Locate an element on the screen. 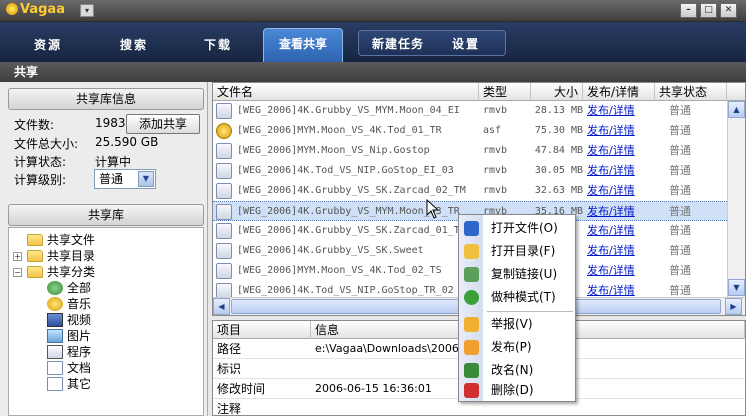  calc-status-value: 计算中 is located at coordinates (113, 162).